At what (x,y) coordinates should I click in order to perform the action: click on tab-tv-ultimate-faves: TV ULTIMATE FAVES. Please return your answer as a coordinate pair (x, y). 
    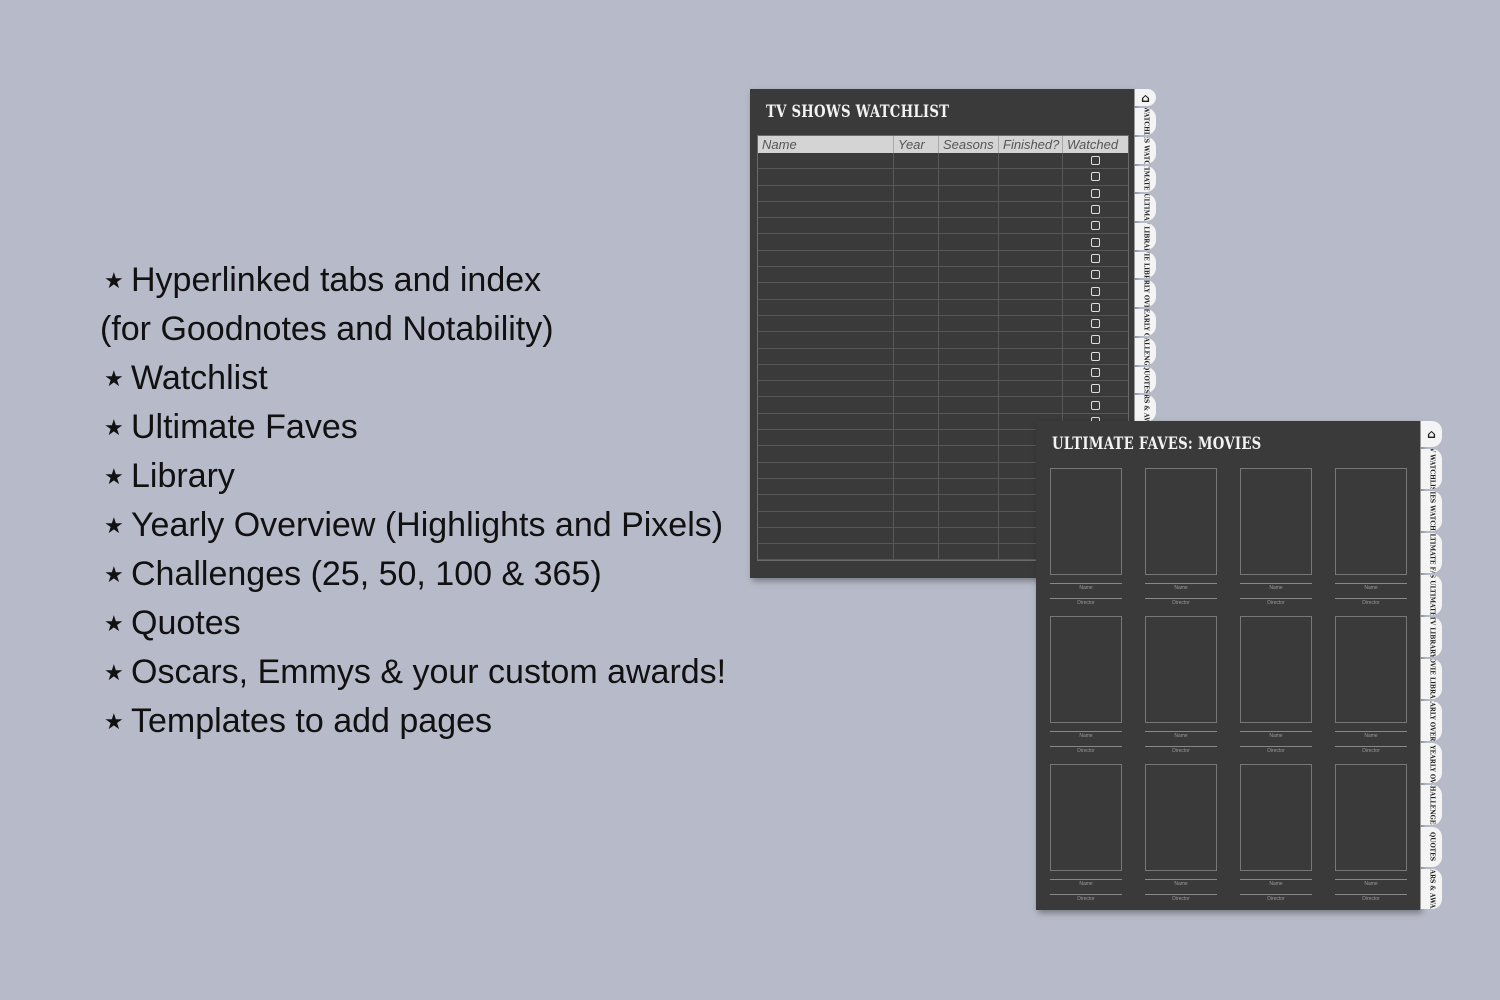
    Looking at the image, I should click on (1431, 553).